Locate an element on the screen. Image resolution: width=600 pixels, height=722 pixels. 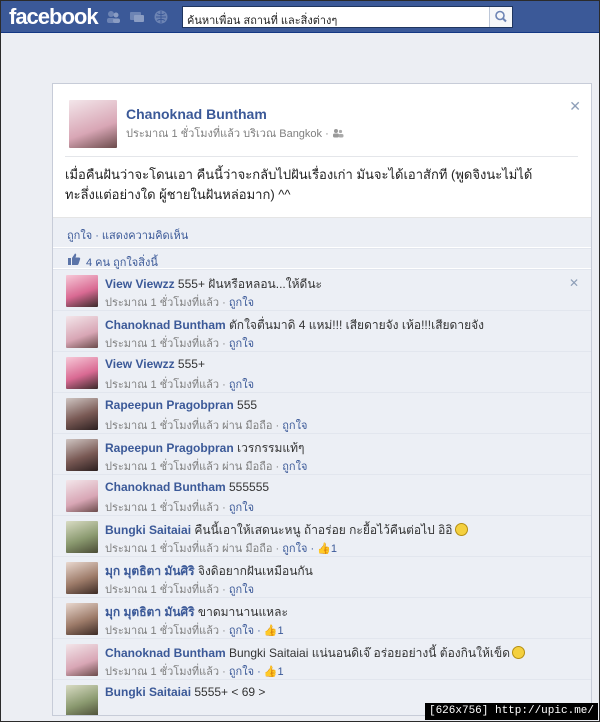
search-input: ค้นหาเพื่อน สถานที่ และสิ่งต่างๆ is located at coordinates (347, 17).